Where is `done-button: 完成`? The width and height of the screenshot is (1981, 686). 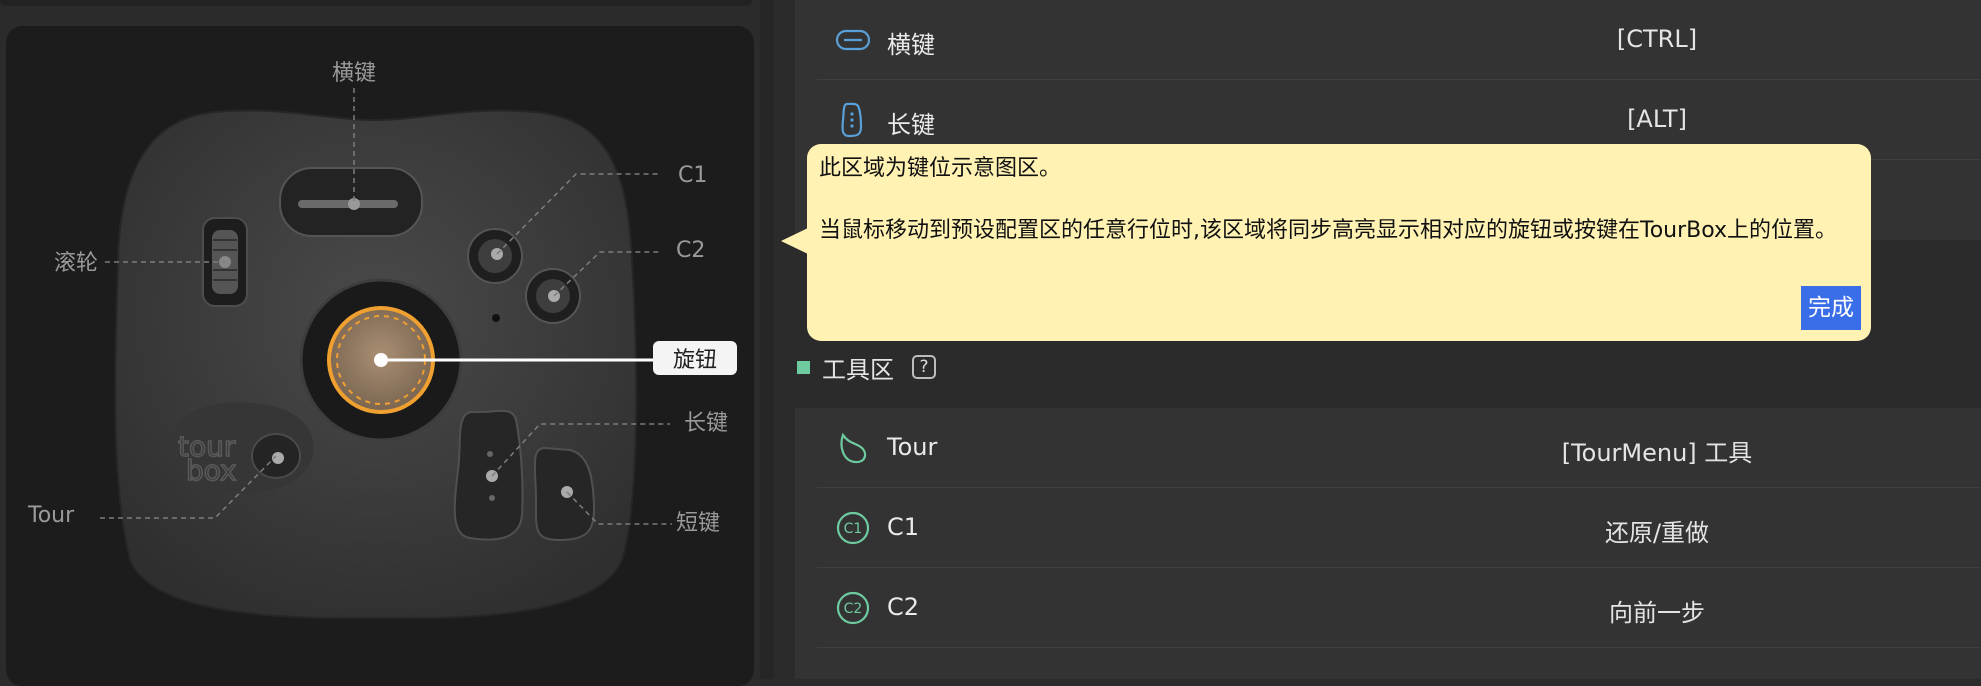 done-button: 完成 is located at coordinates (1831, 308).